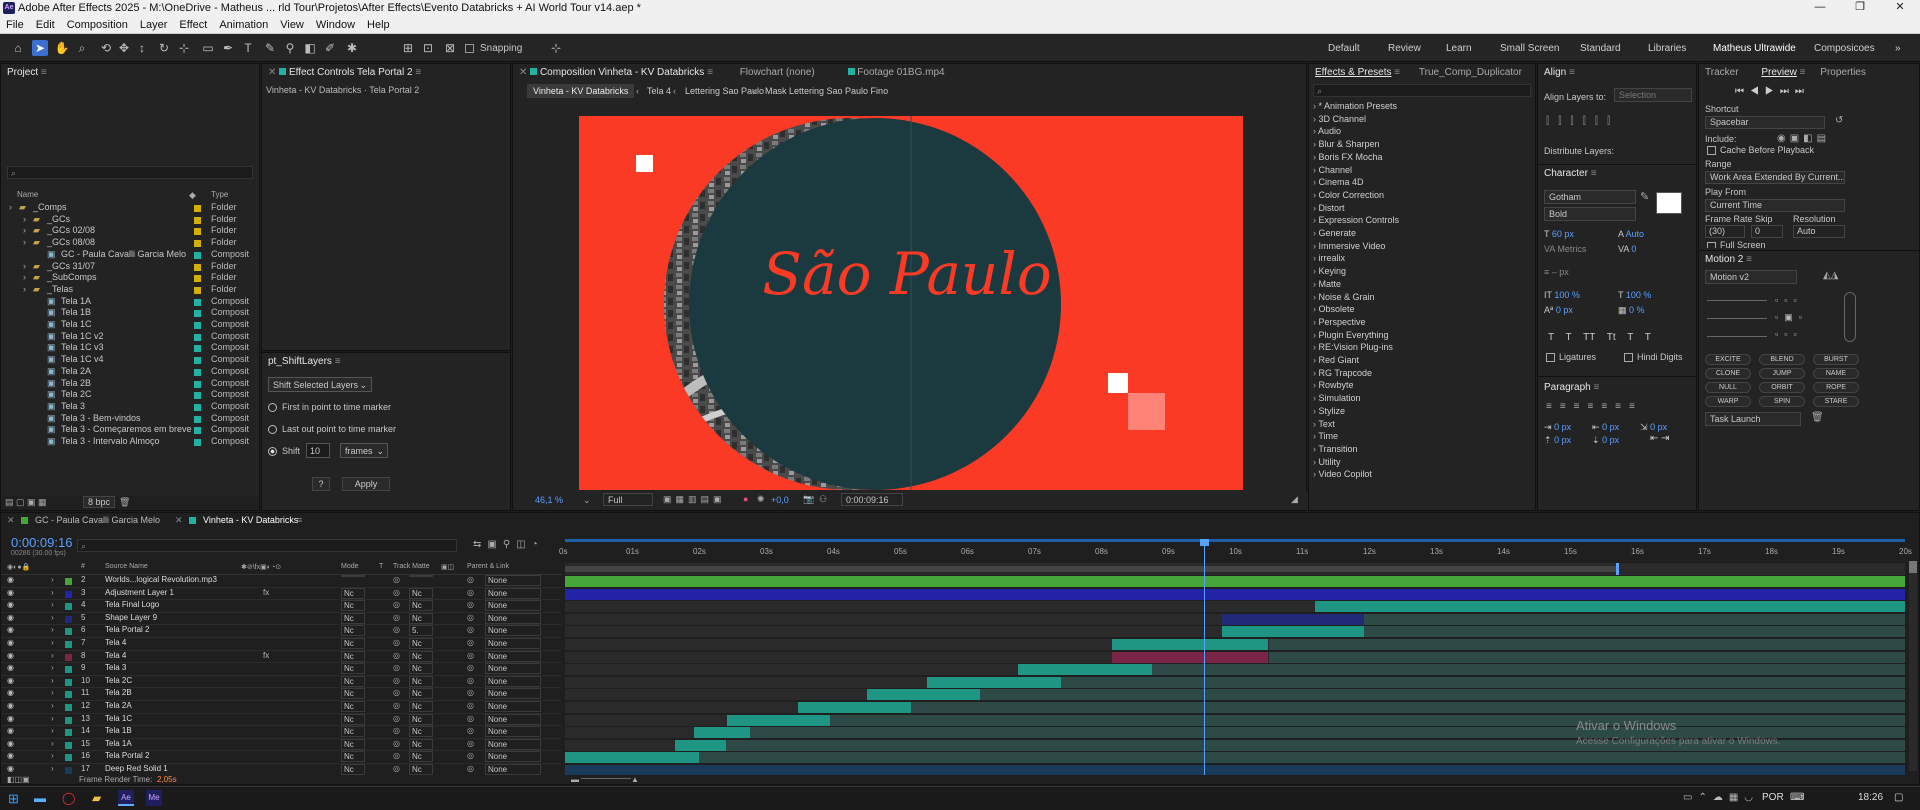 This screenshot has width=1920, height=810. What do you see at coordinates (1529, 48) in the screenshot?
I see `workspace-small-screen: Small Screen` at bounding box center [1529, 48].